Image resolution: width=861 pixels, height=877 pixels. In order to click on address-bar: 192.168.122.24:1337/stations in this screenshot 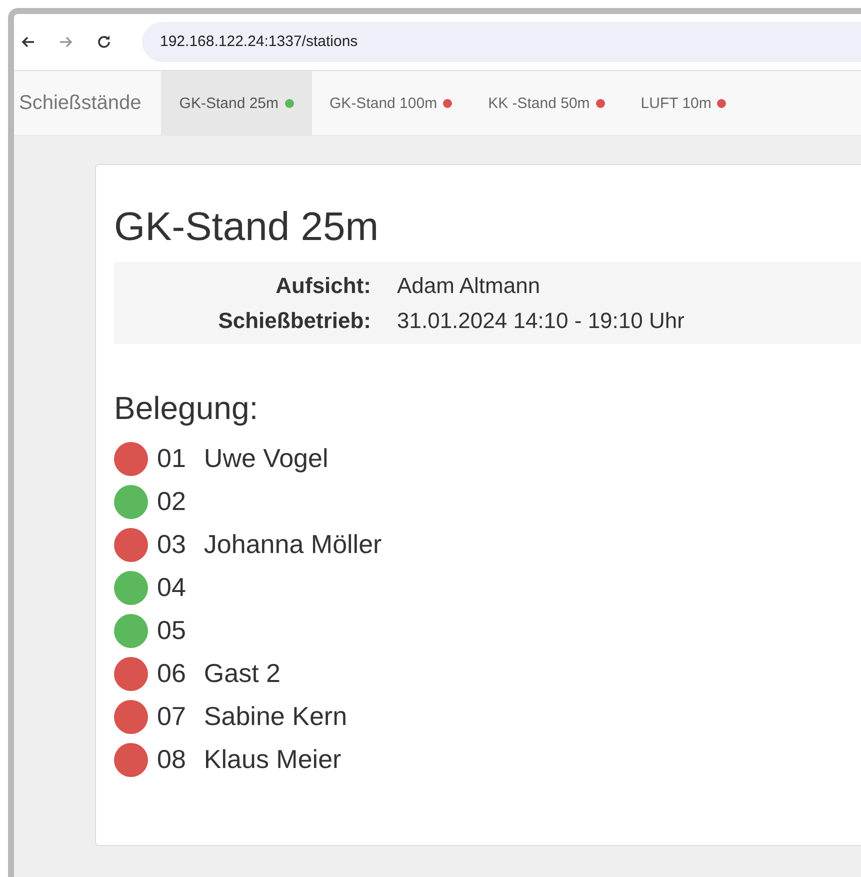, I will do `click(501, 42)`.